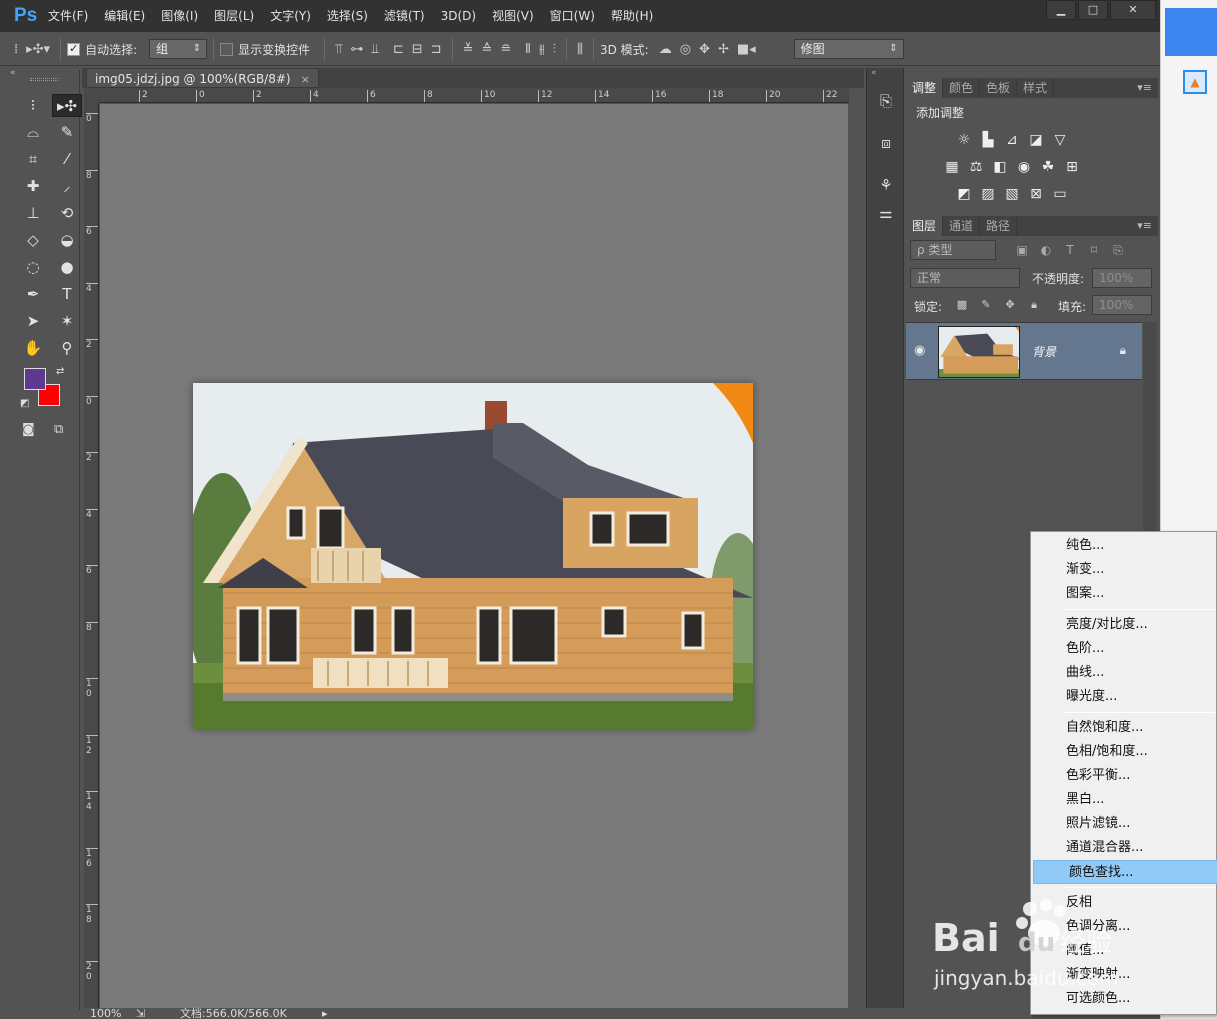 This screenshot has height=1019, width=1217. I want to click on filter-smart-icon: ⎘, so click(1118, 250).